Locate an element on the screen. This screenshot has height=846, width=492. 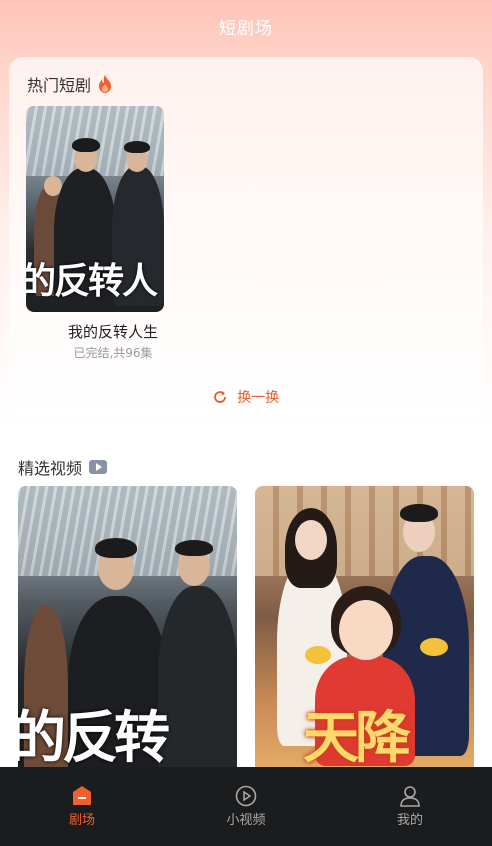
play-circle-icon is located at coordinates (246, 796).